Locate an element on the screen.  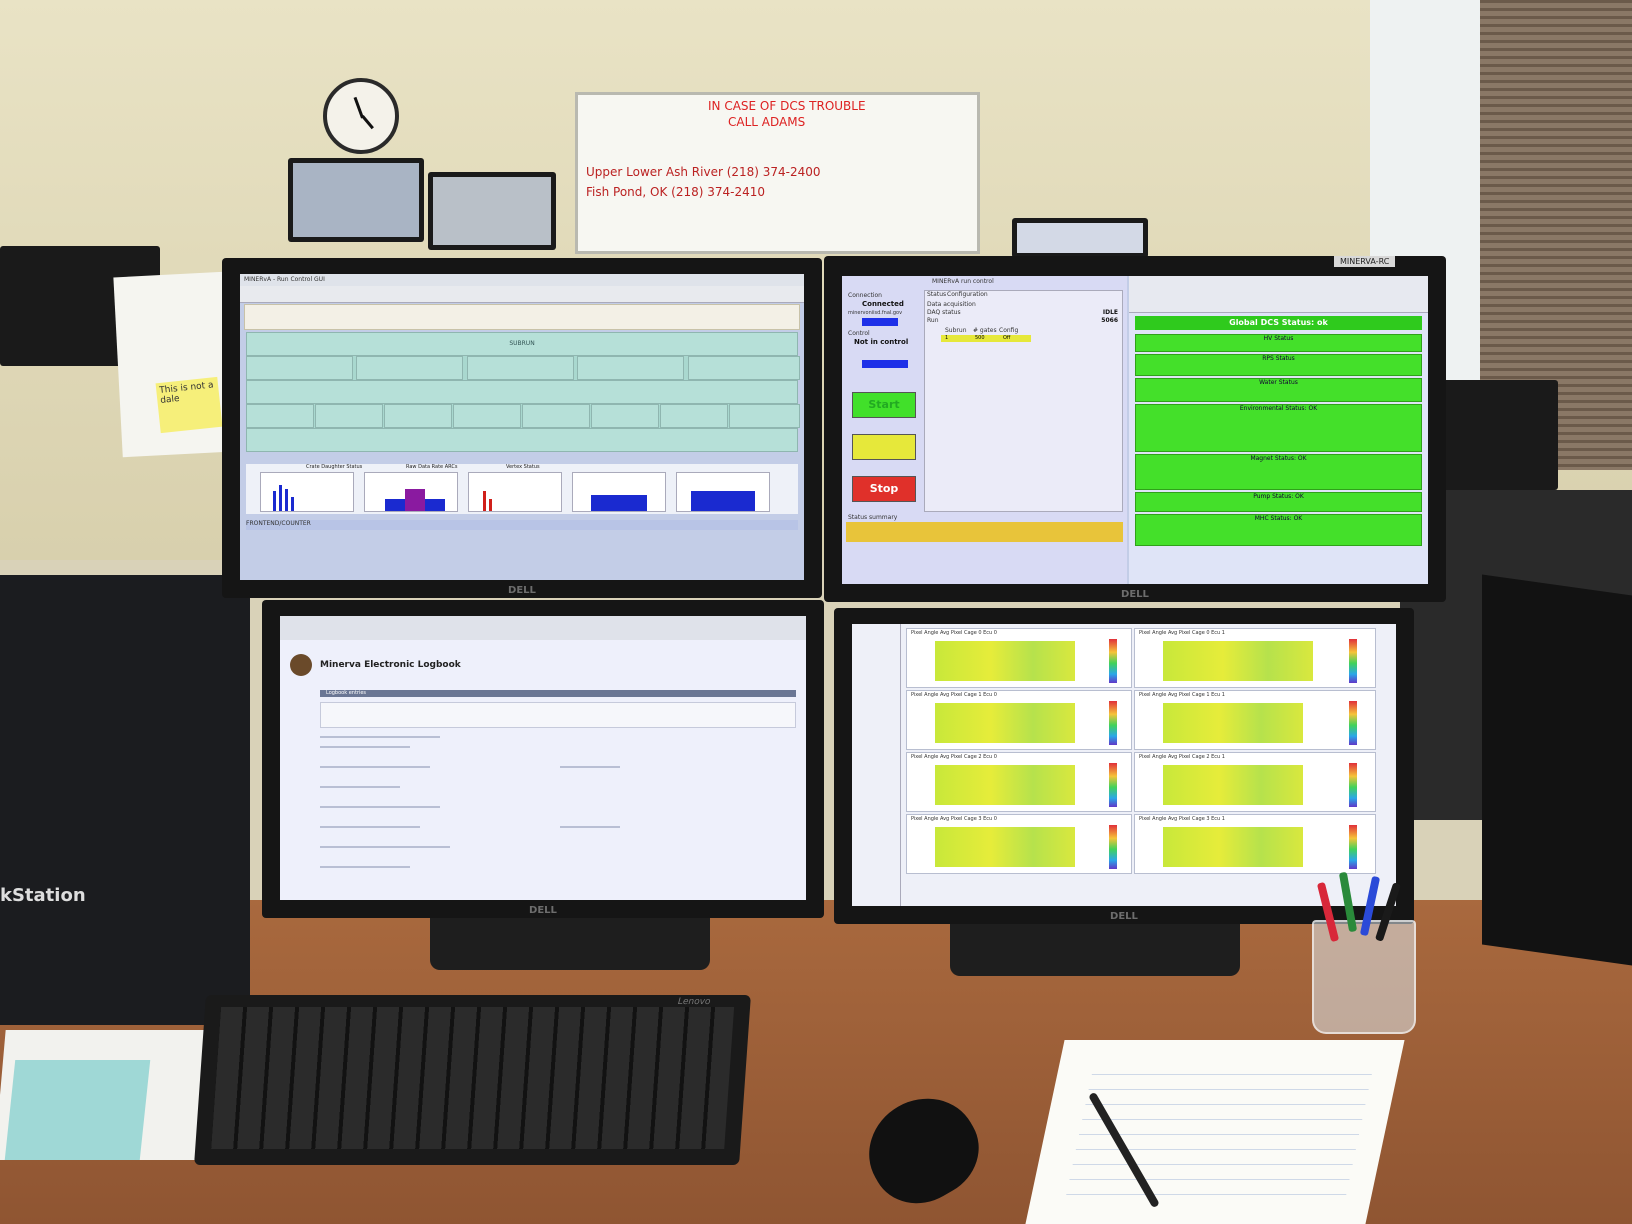
pause-button is located at coordinates (884, 447).